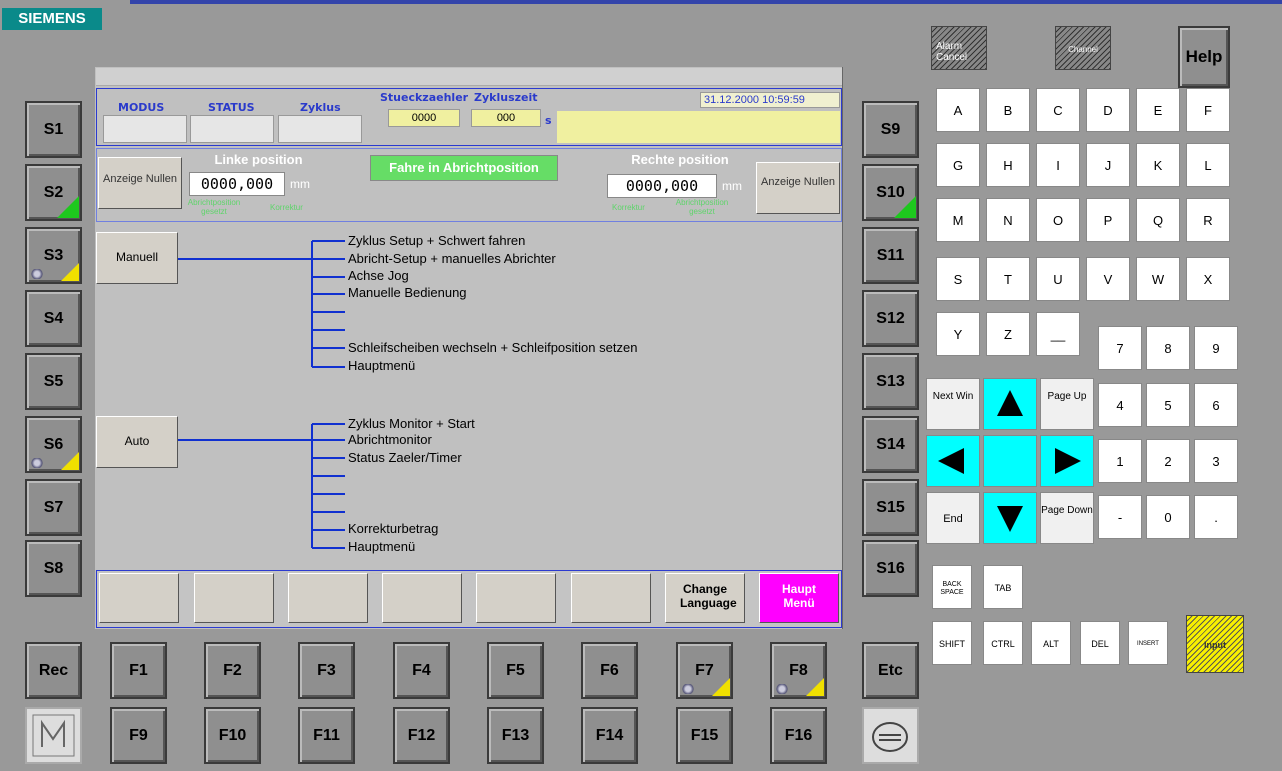 Image resolution: width=1282 pixels, height=771 pixels. Describe the element at coordinates (1058, 279) in the screenshot. I see `key-u: U` at that location.